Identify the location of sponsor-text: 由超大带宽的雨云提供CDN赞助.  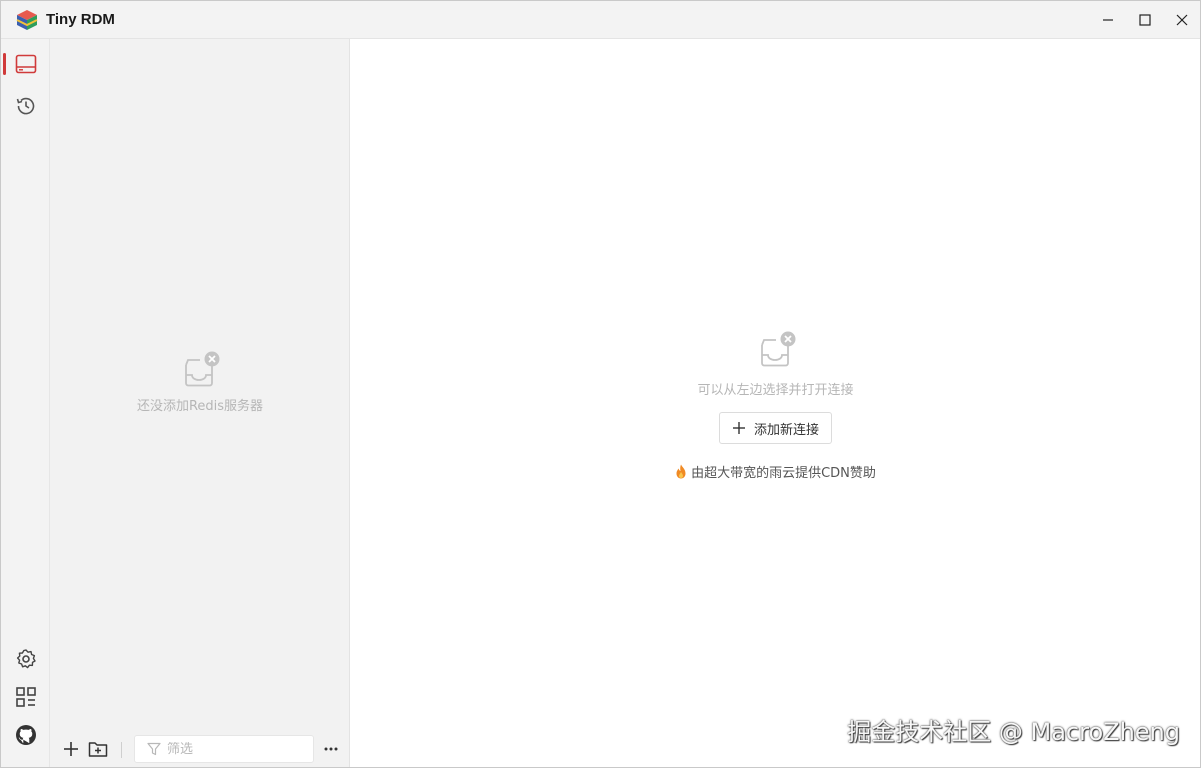
(783, 473).